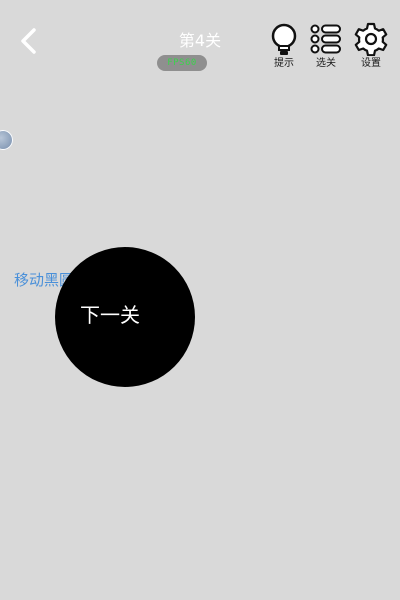  What do you see at coordinates (284, 39) in the screenshot?
I see `lightbulb-icon` at bounding box center [284, 39].